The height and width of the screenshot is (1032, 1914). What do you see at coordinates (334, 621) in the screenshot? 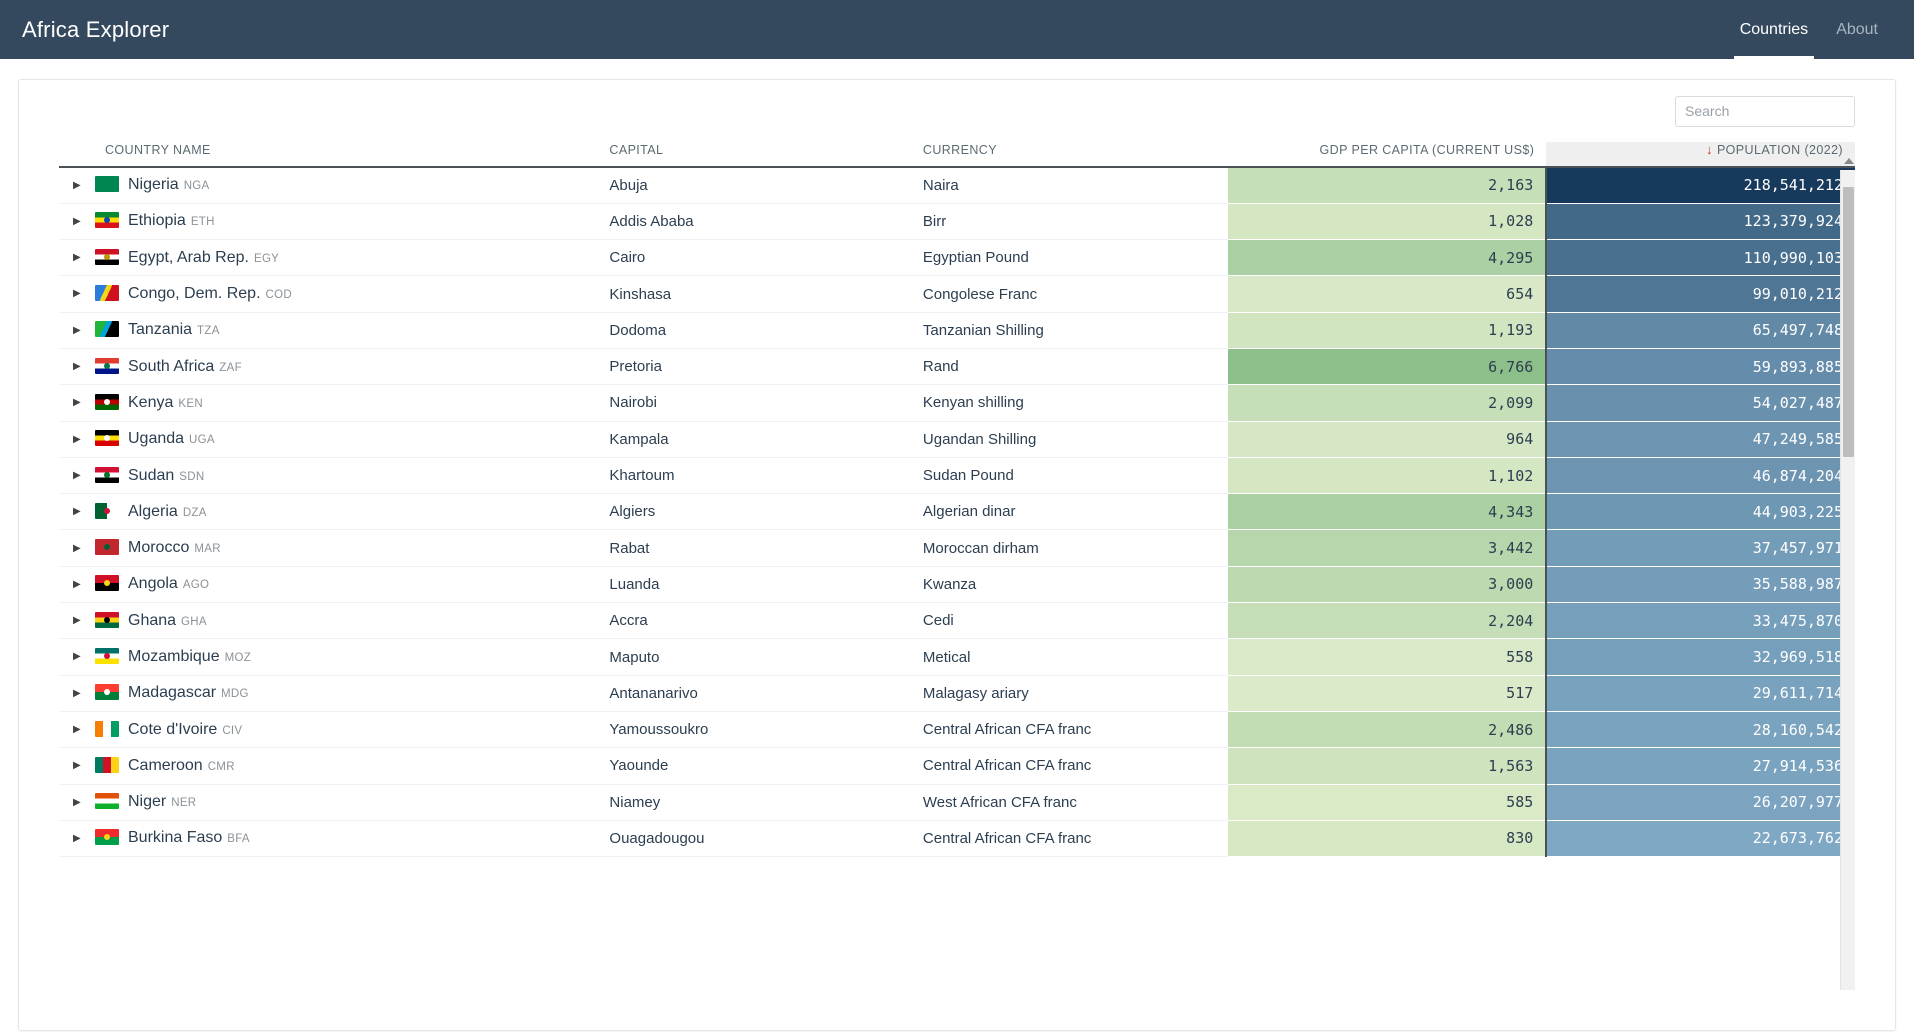
I see `cell-country-name: ▶ Ghana GHA` at bounding box center [334, 621].